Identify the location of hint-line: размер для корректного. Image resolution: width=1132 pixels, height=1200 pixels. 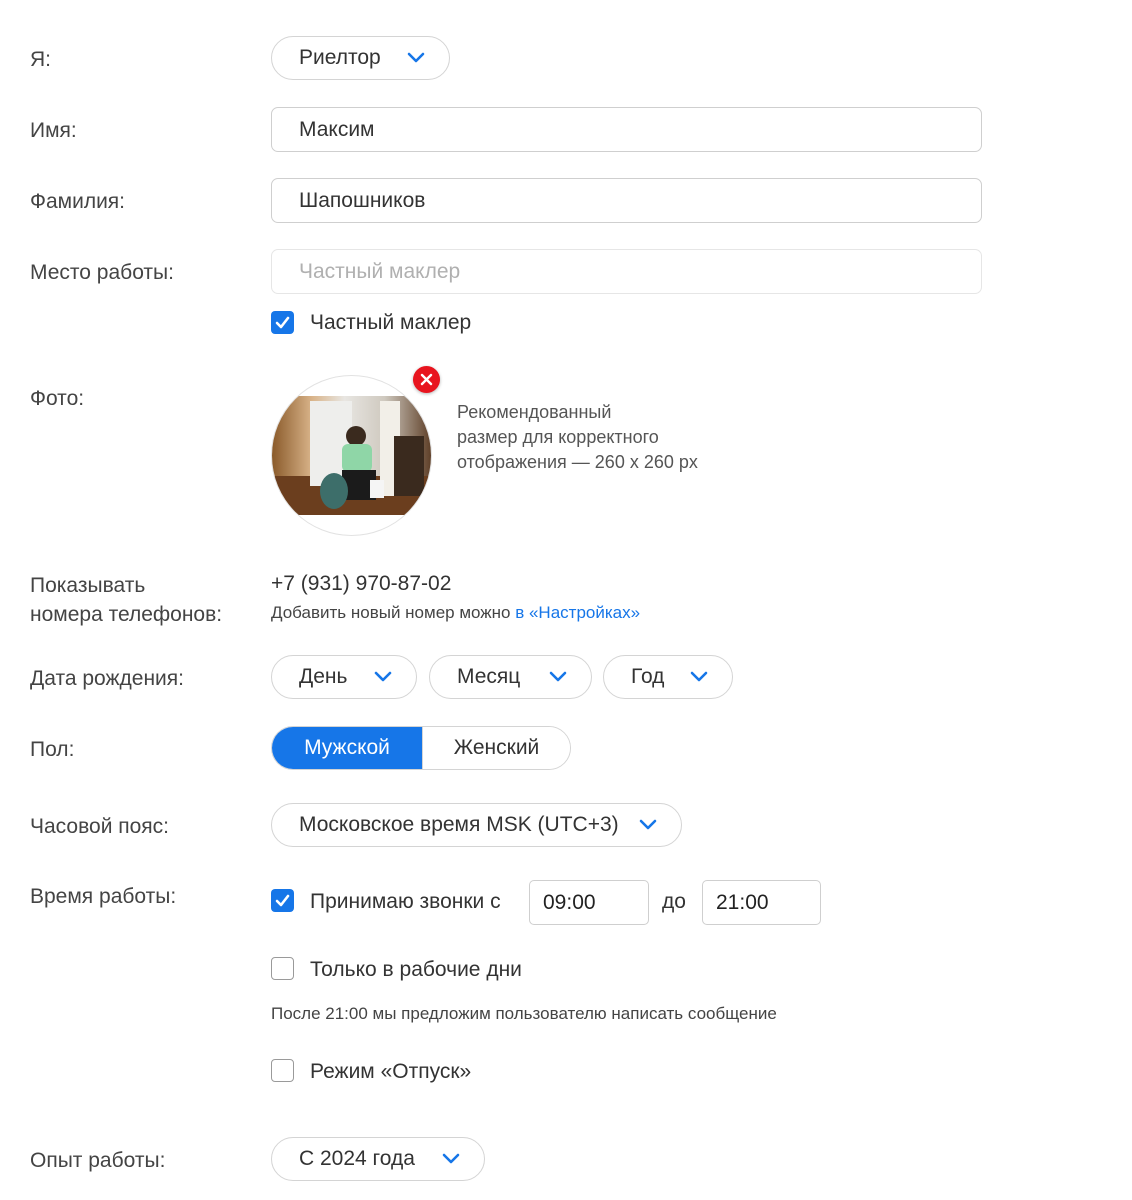
(558, 437).